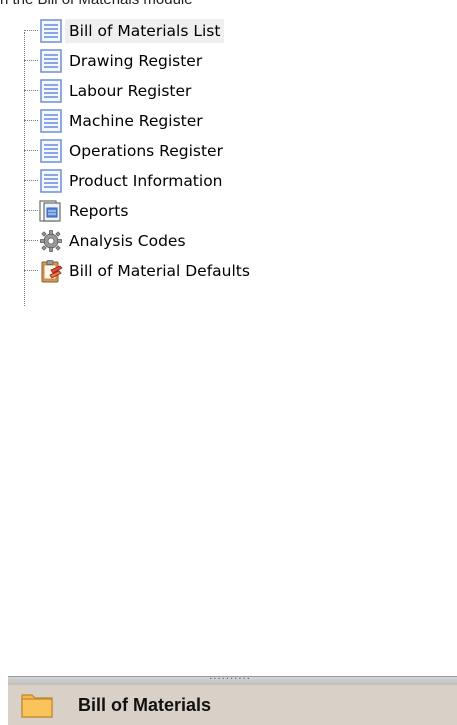 This screenshot has height=725, width=457. I want to click on tree-item-label: Operations Register, so click(146, 151).